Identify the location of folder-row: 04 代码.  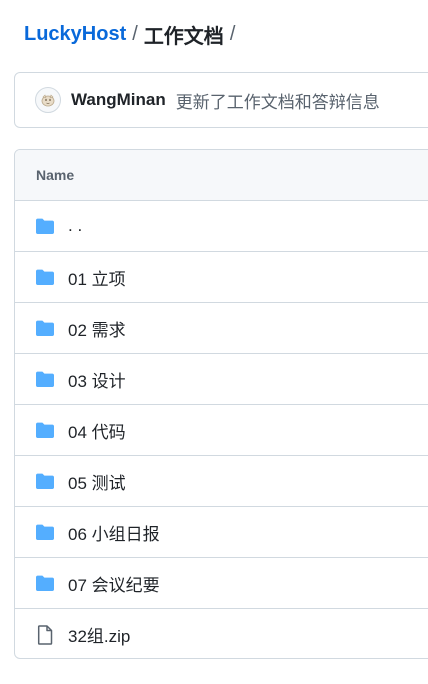
(221, 430).